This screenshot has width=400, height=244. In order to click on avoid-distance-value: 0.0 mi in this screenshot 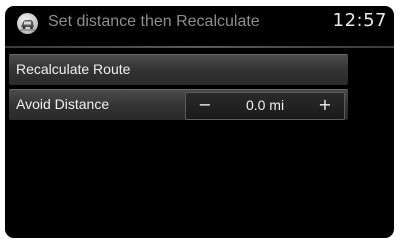, I will do `click(265, 105)`.